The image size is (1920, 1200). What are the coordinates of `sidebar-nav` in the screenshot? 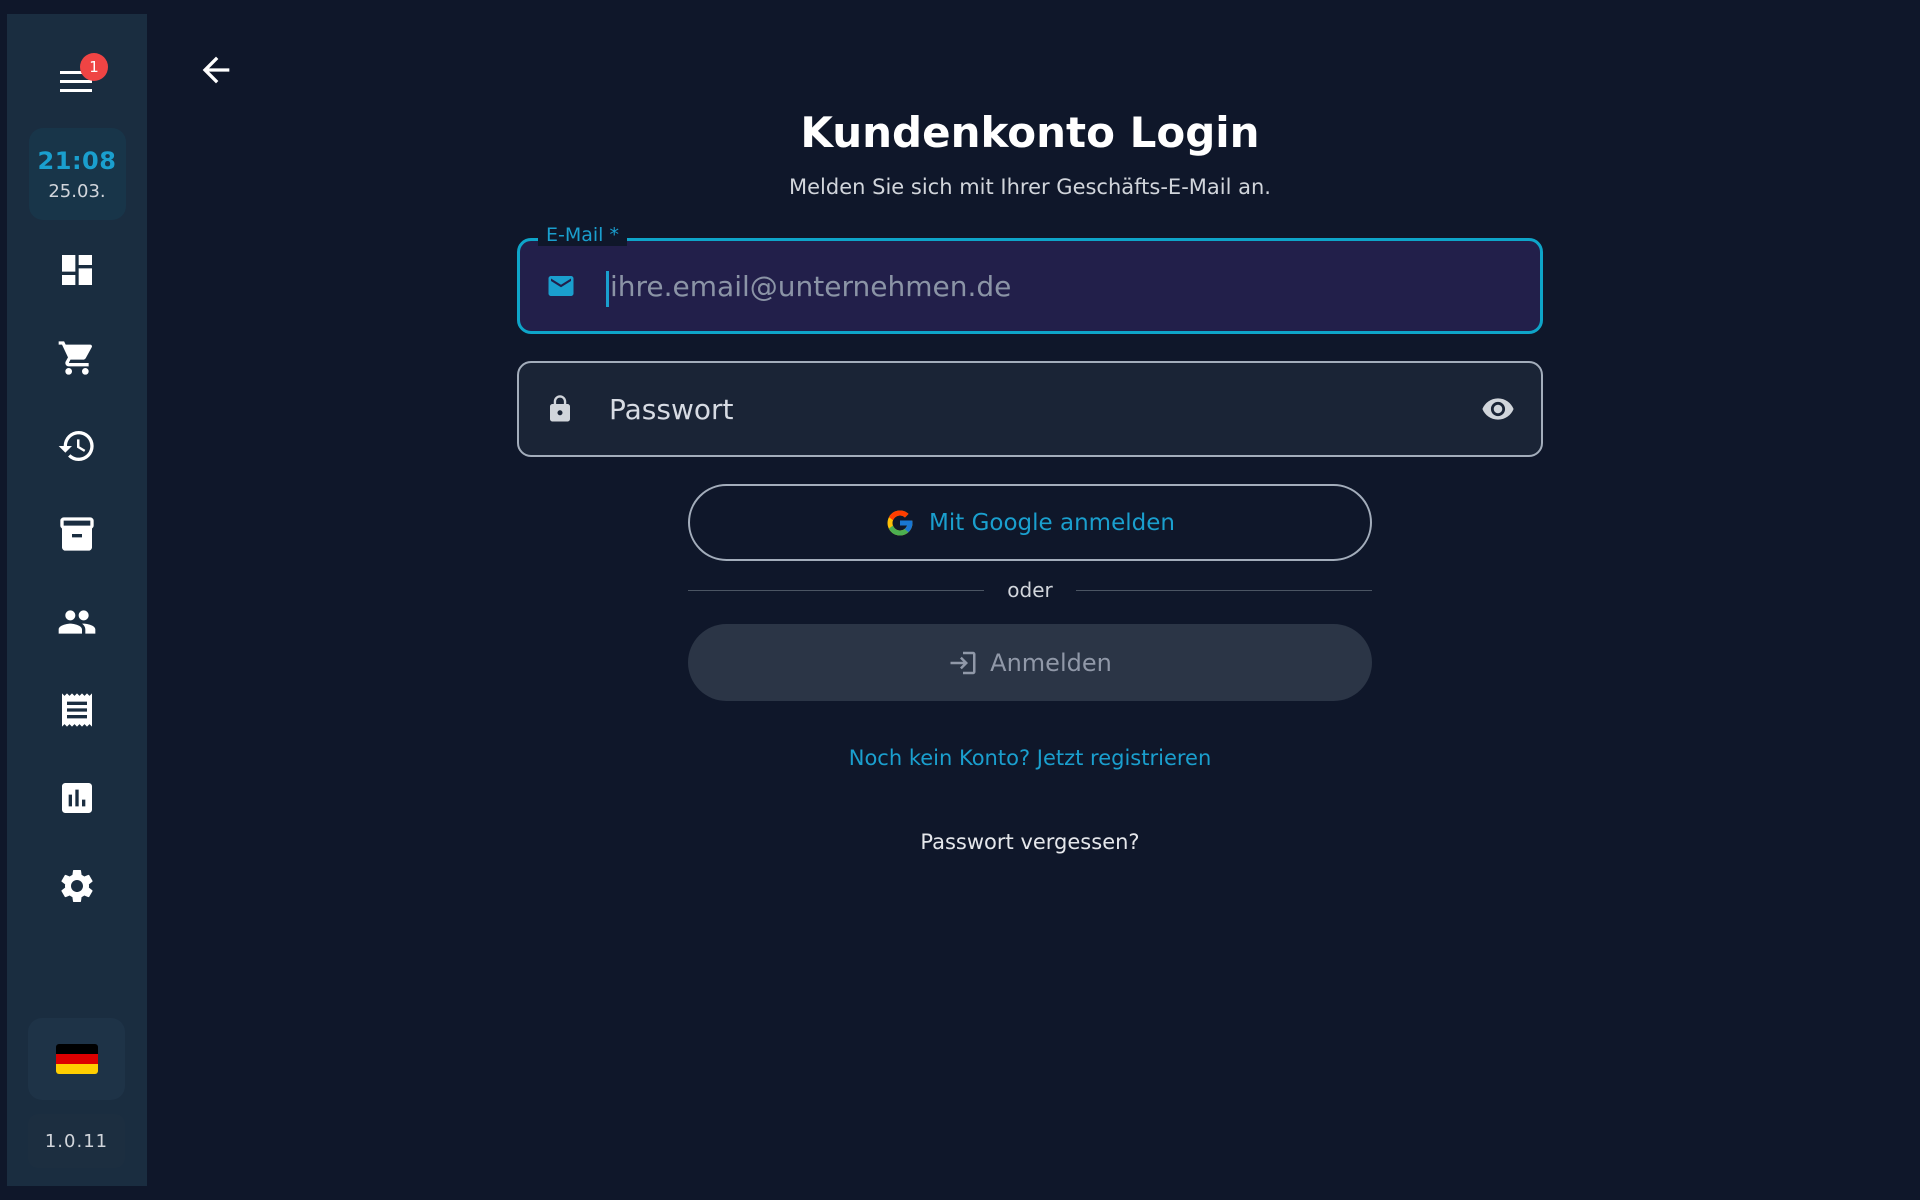 It's located at (77, 592).